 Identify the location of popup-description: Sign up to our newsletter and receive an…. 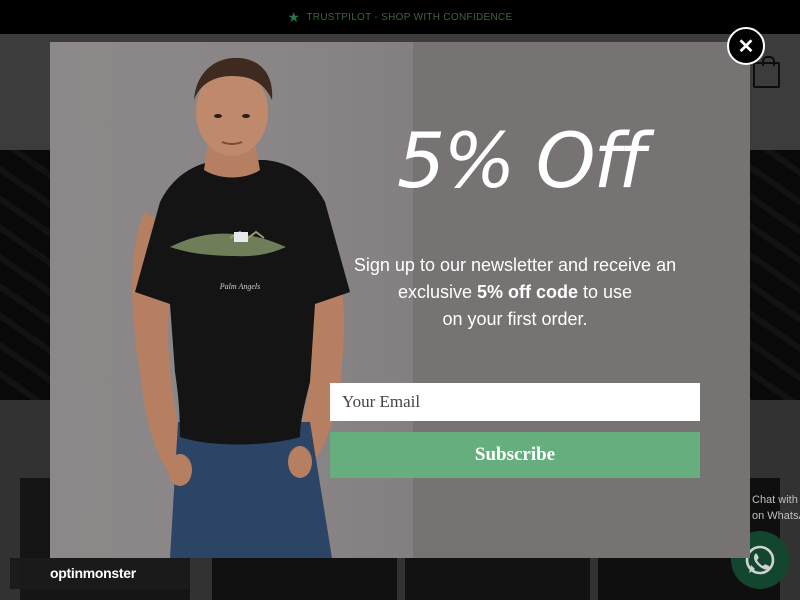
(515, 292).